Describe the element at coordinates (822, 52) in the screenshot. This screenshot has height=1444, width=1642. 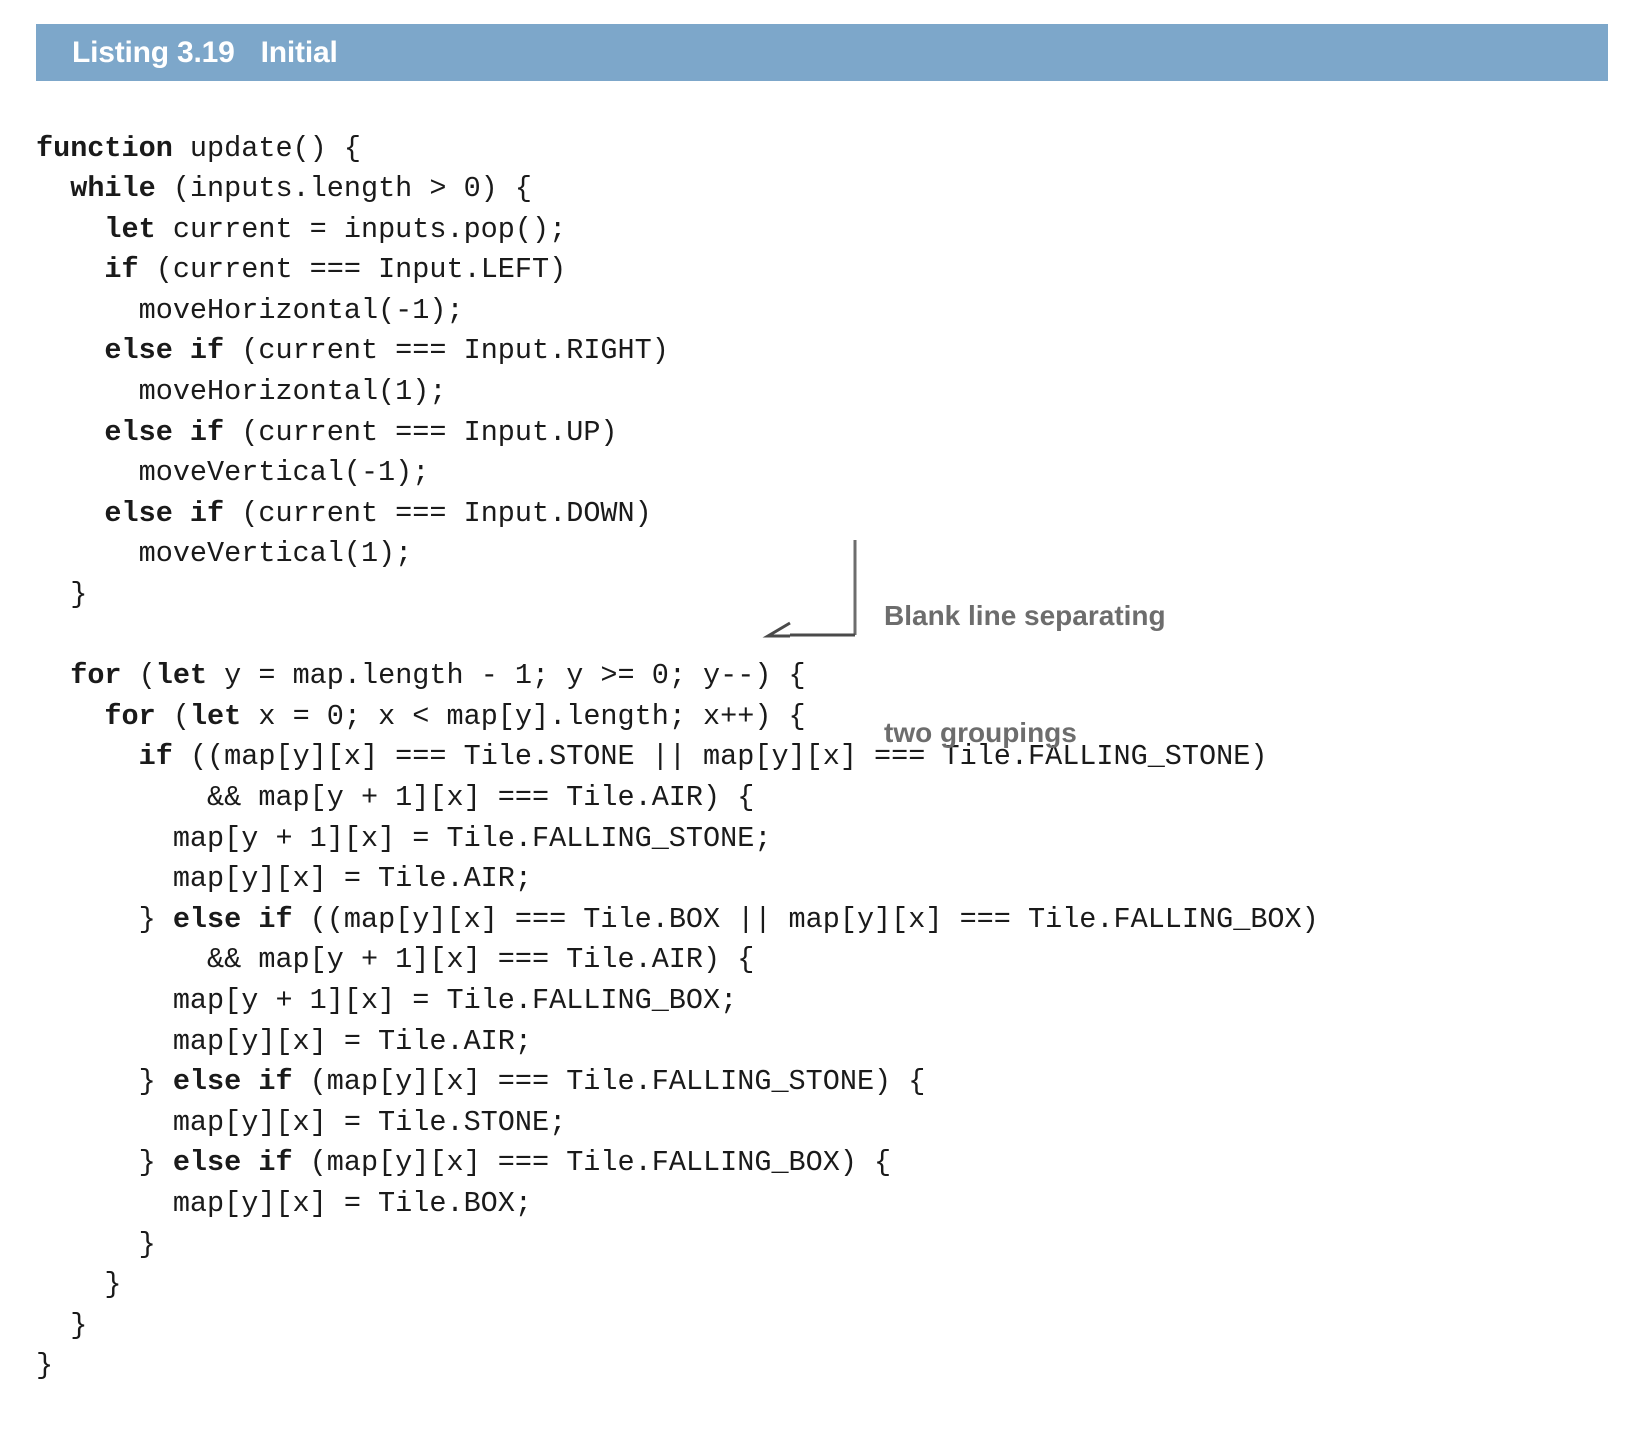
I see `listing-header-bar: Listing 3.19 Initial` at that location.